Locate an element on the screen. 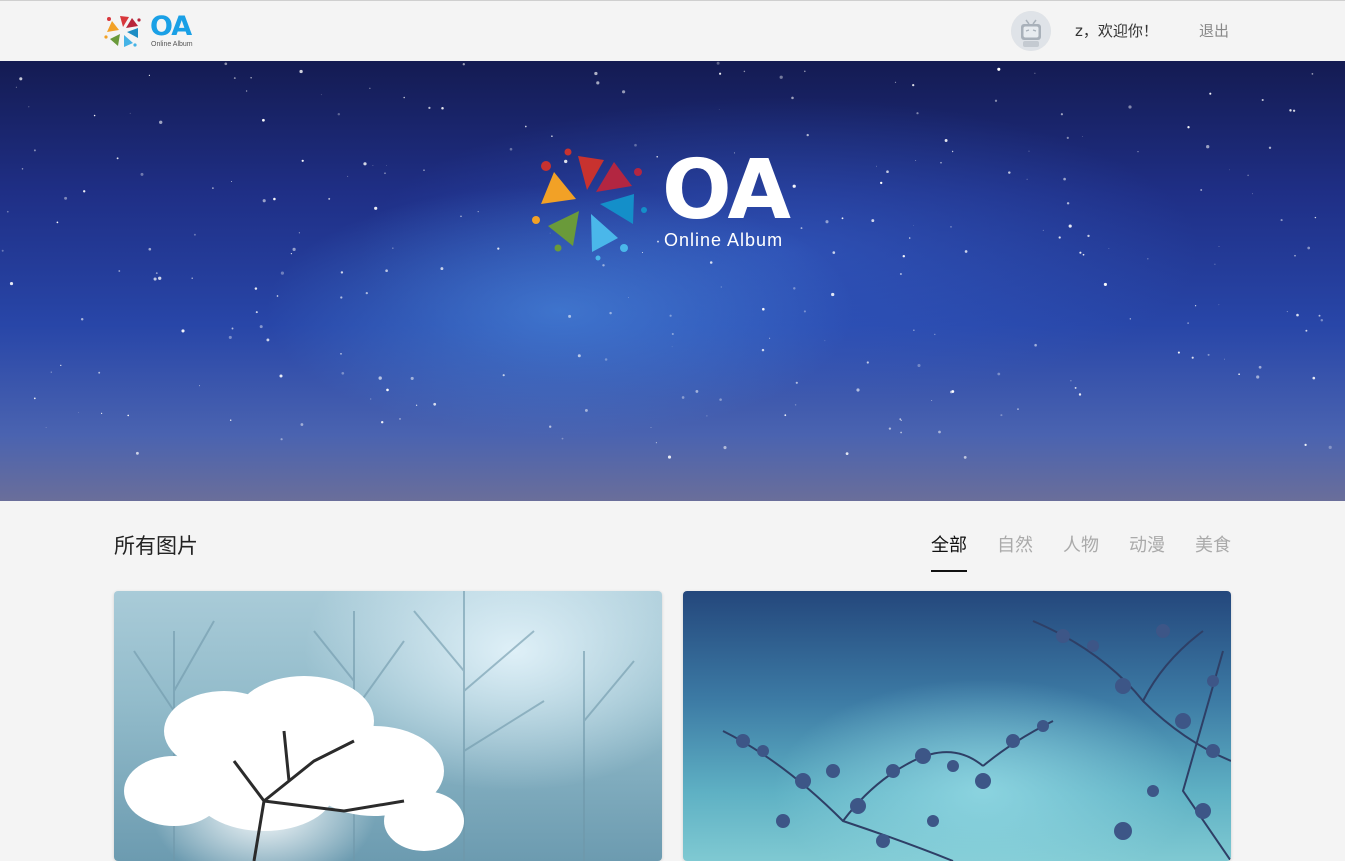 This screenshot has height=861, width=1345. logo-subtitle: Online Album is located at coordinates (172, 44).